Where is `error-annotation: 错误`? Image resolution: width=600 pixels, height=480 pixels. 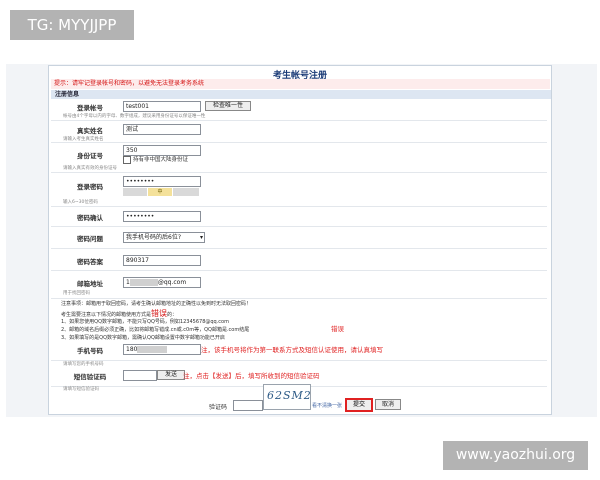
error-annotation: 错误 is located at coordinates (337, 329).